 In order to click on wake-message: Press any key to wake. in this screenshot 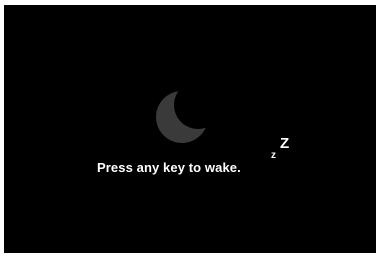, I will do `click(169, 167)`.